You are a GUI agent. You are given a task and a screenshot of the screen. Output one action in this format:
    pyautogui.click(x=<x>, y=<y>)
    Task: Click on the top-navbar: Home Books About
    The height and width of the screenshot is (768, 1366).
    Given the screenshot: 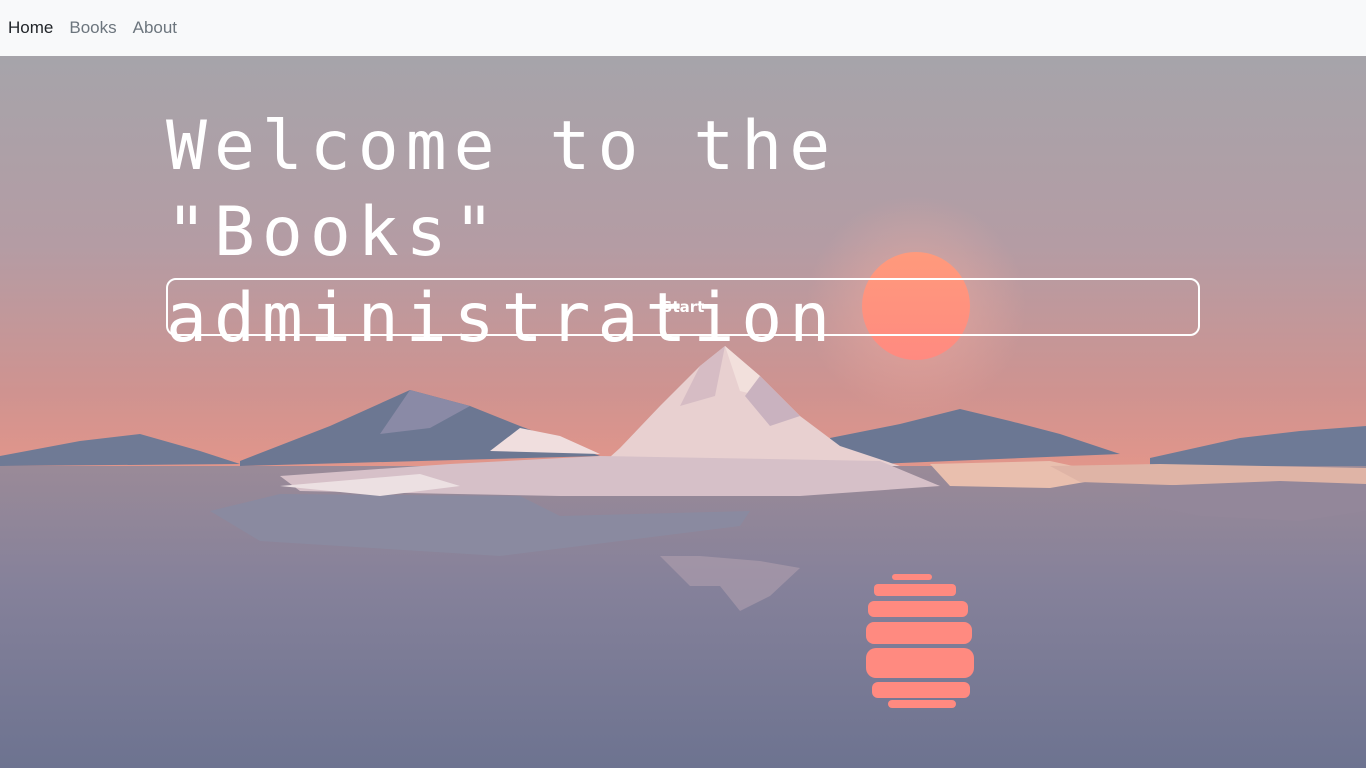 What is the action you would take?
    pyautogui.click(x=683, y=28)
    